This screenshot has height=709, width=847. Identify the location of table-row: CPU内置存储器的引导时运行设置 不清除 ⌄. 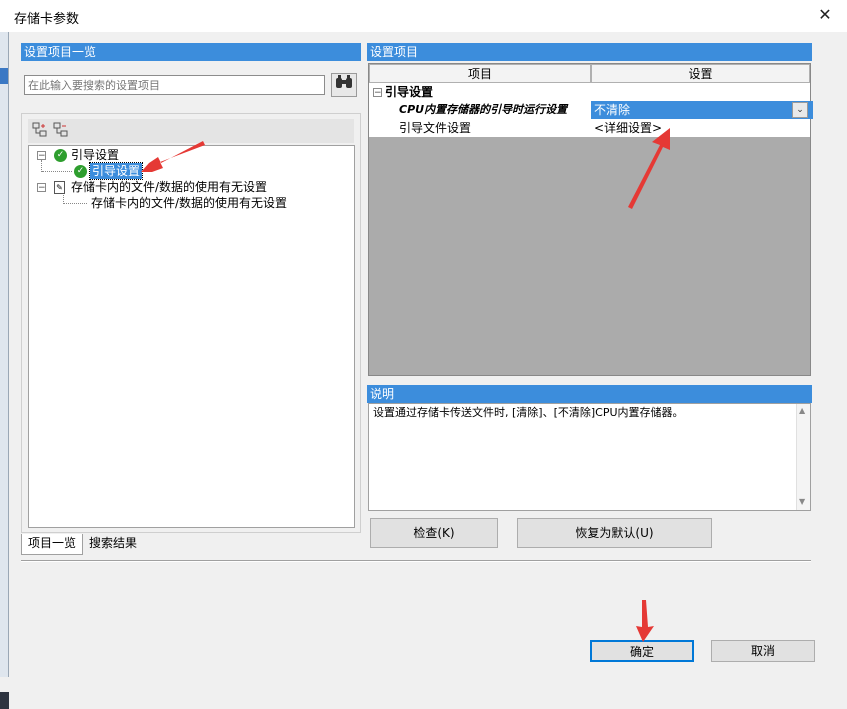
(591, 110).